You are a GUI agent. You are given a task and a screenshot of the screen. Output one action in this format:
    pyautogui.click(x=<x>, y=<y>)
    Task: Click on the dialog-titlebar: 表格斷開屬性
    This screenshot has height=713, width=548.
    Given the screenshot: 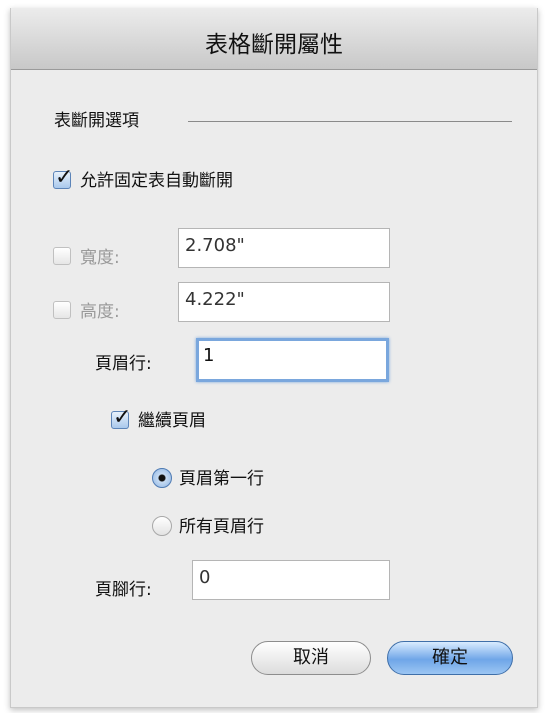 What is the action you would take?
    pyautogui.click(x=274, y=39)
    